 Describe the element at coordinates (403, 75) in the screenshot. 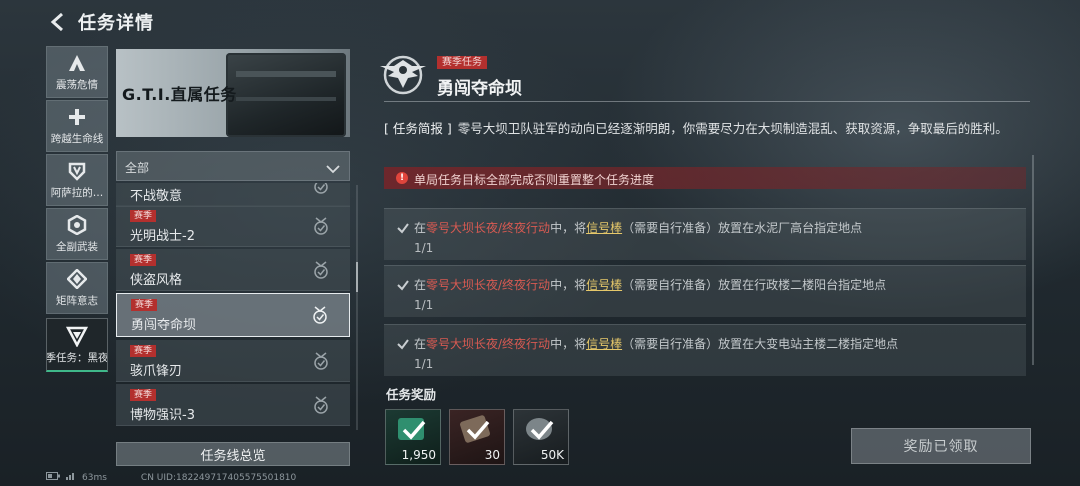

I see `eagle-emblem-icon` at that location.